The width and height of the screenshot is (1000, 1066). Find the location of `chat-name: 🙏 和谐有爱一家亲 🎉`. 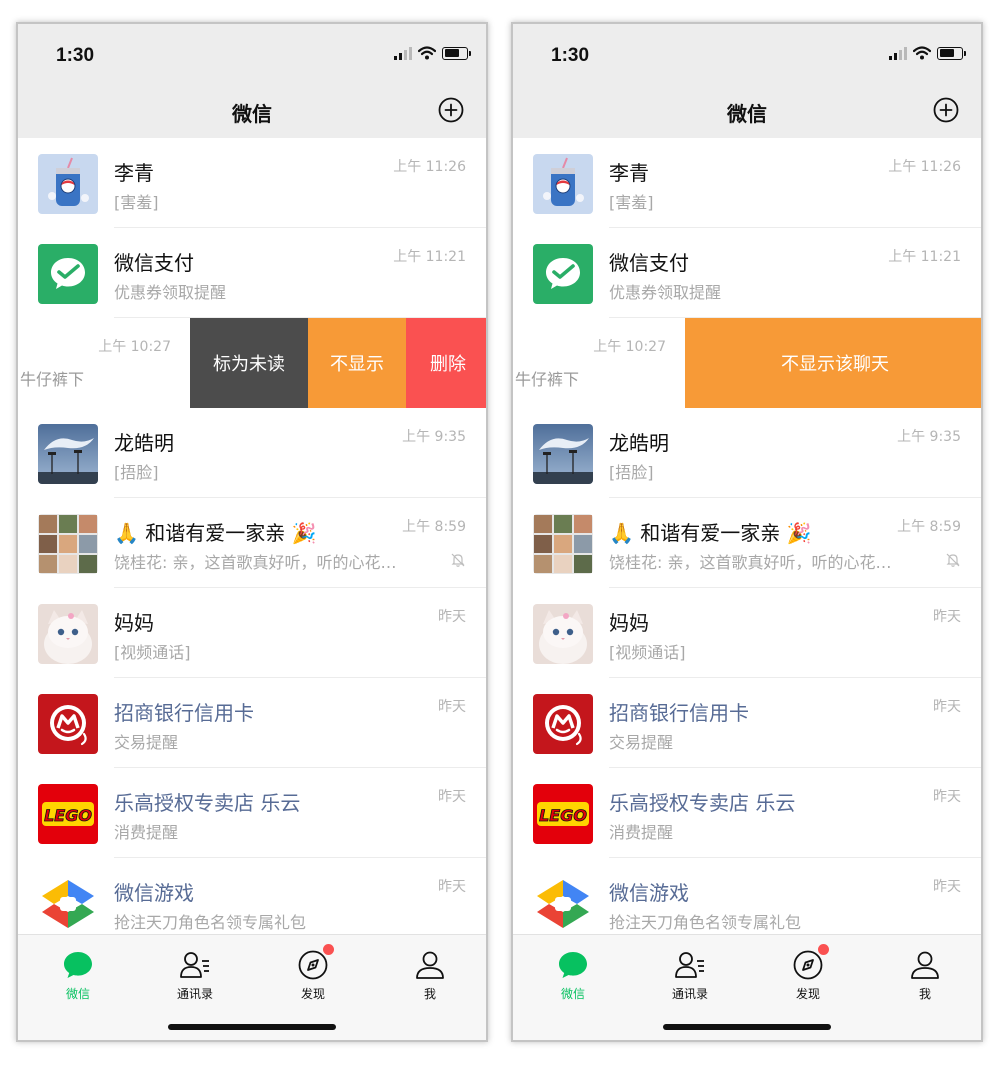

chat-name: 🙏 和谐有爱一家亲 🎉 is located at coordinates (710, 533).